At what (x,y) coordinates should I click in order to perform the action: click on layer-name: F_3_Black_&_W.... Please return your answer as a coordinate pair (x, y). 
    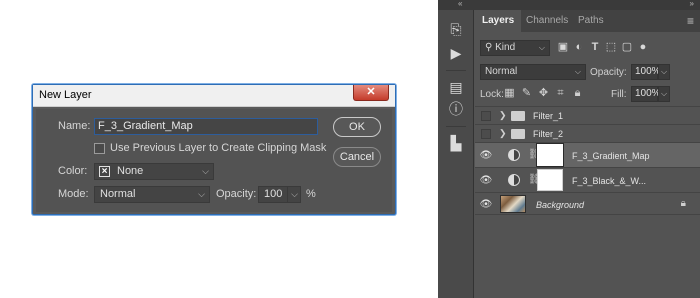
    Looking at the image, I should click on (609, 181).